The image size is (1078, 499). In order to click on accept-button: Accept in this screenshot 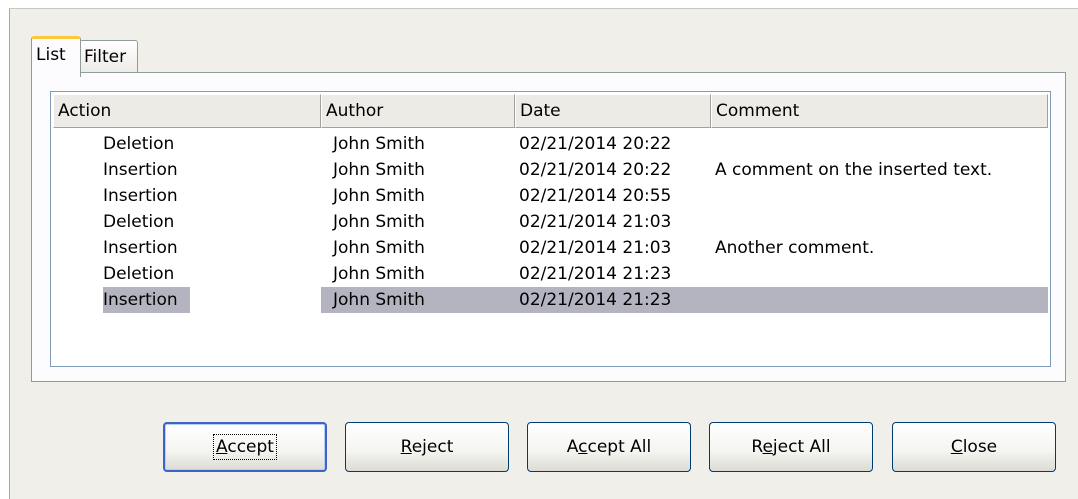, I will do `click(245, 447)`.